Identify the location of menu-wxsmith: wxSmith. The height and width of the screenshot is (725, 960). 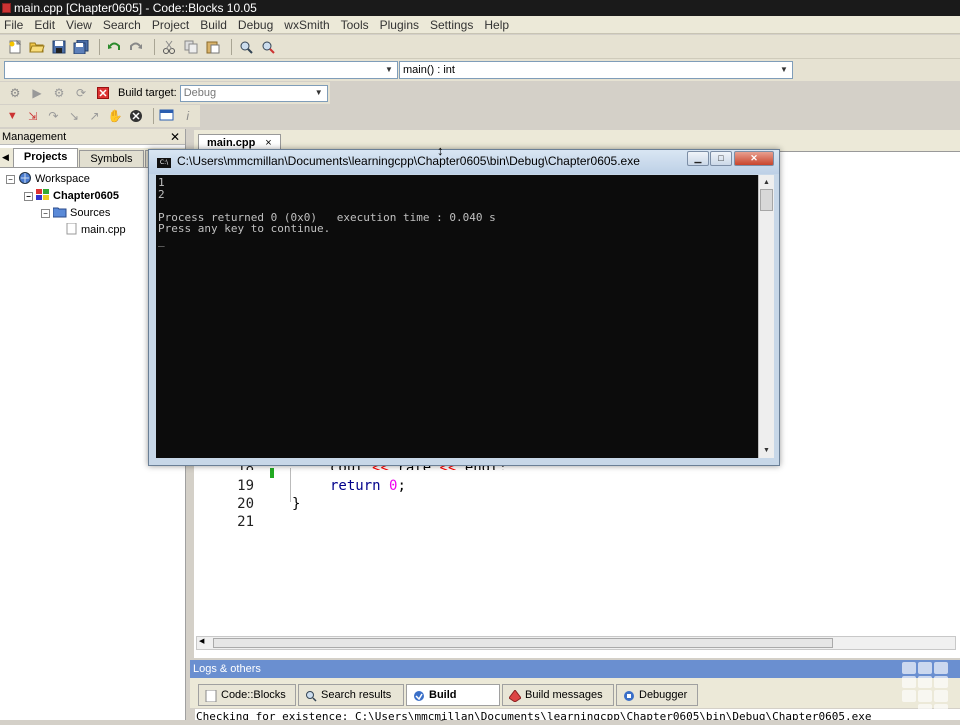
(306, 25).